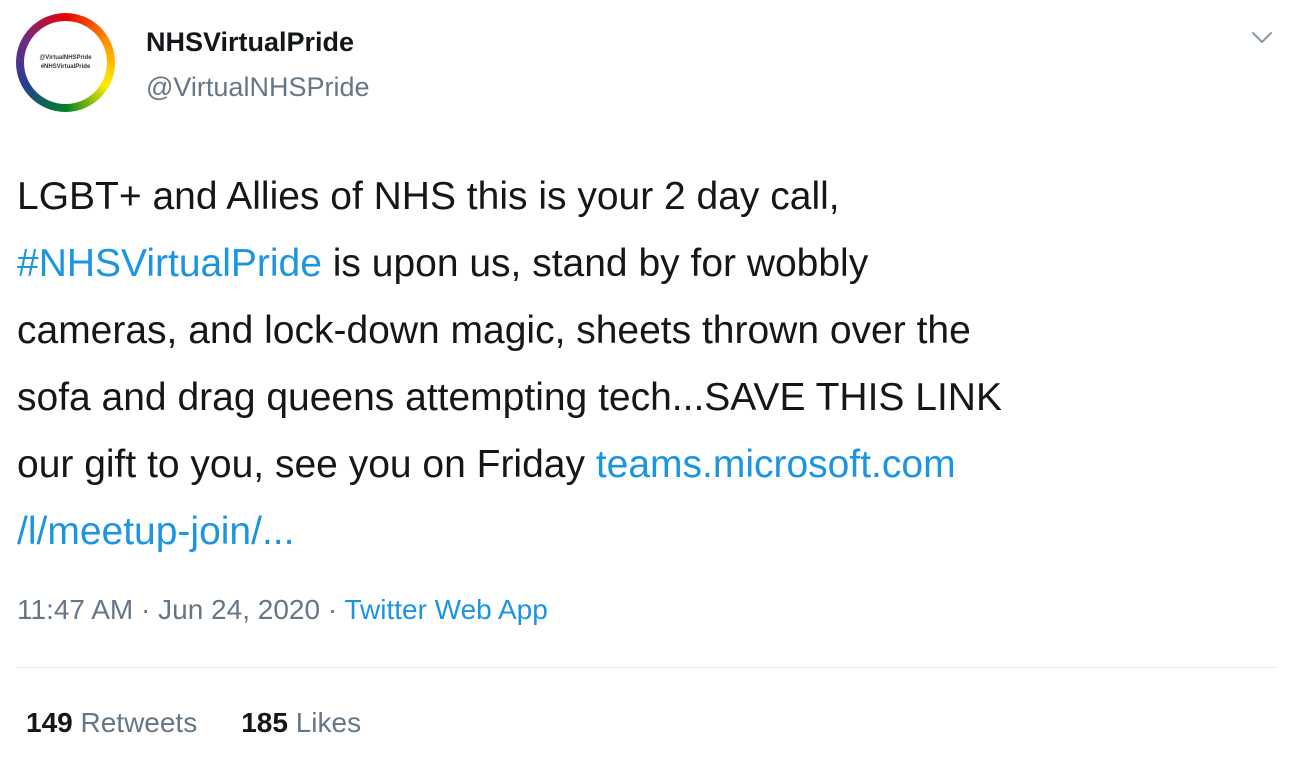 The height and width of the screenshot is (763, 1291). I want to click on tweet-text-segment: is upon us, stand by for wobbly, so click(595, 263).